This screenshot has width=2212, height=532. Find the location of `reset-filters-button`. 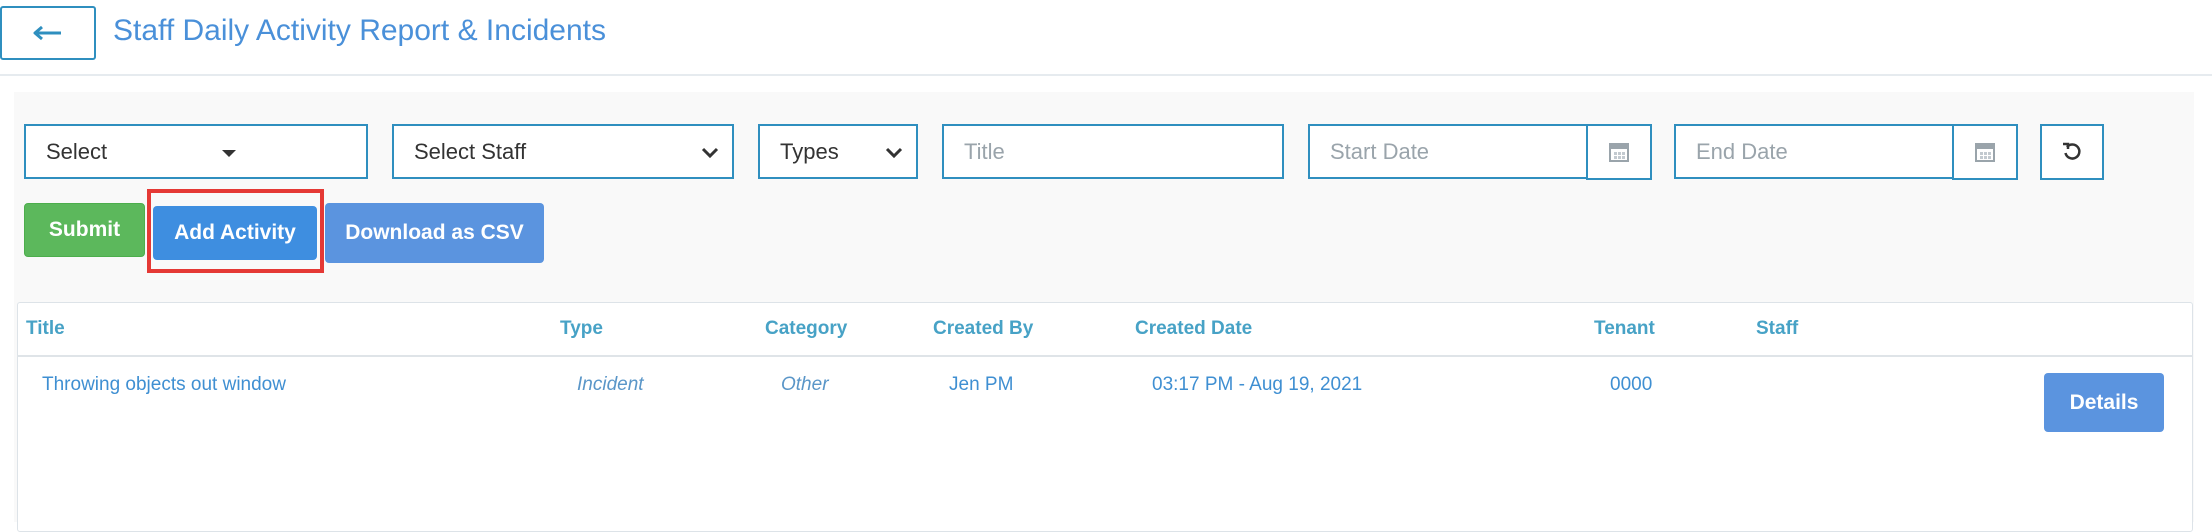

reset-filters-button is located at coordinates (2072, 152).